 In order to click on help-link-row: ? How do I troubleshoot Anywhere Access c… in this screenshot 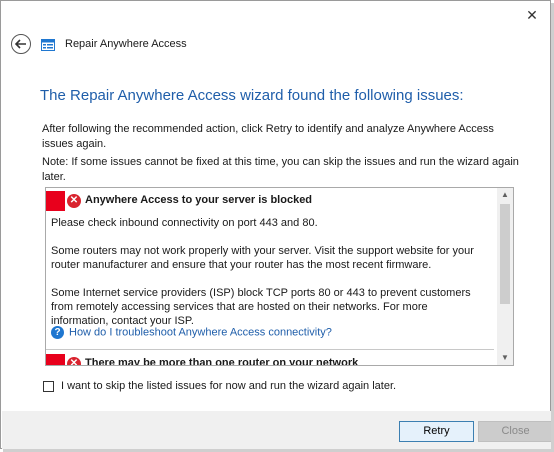, I will do `click(191, 334)`.